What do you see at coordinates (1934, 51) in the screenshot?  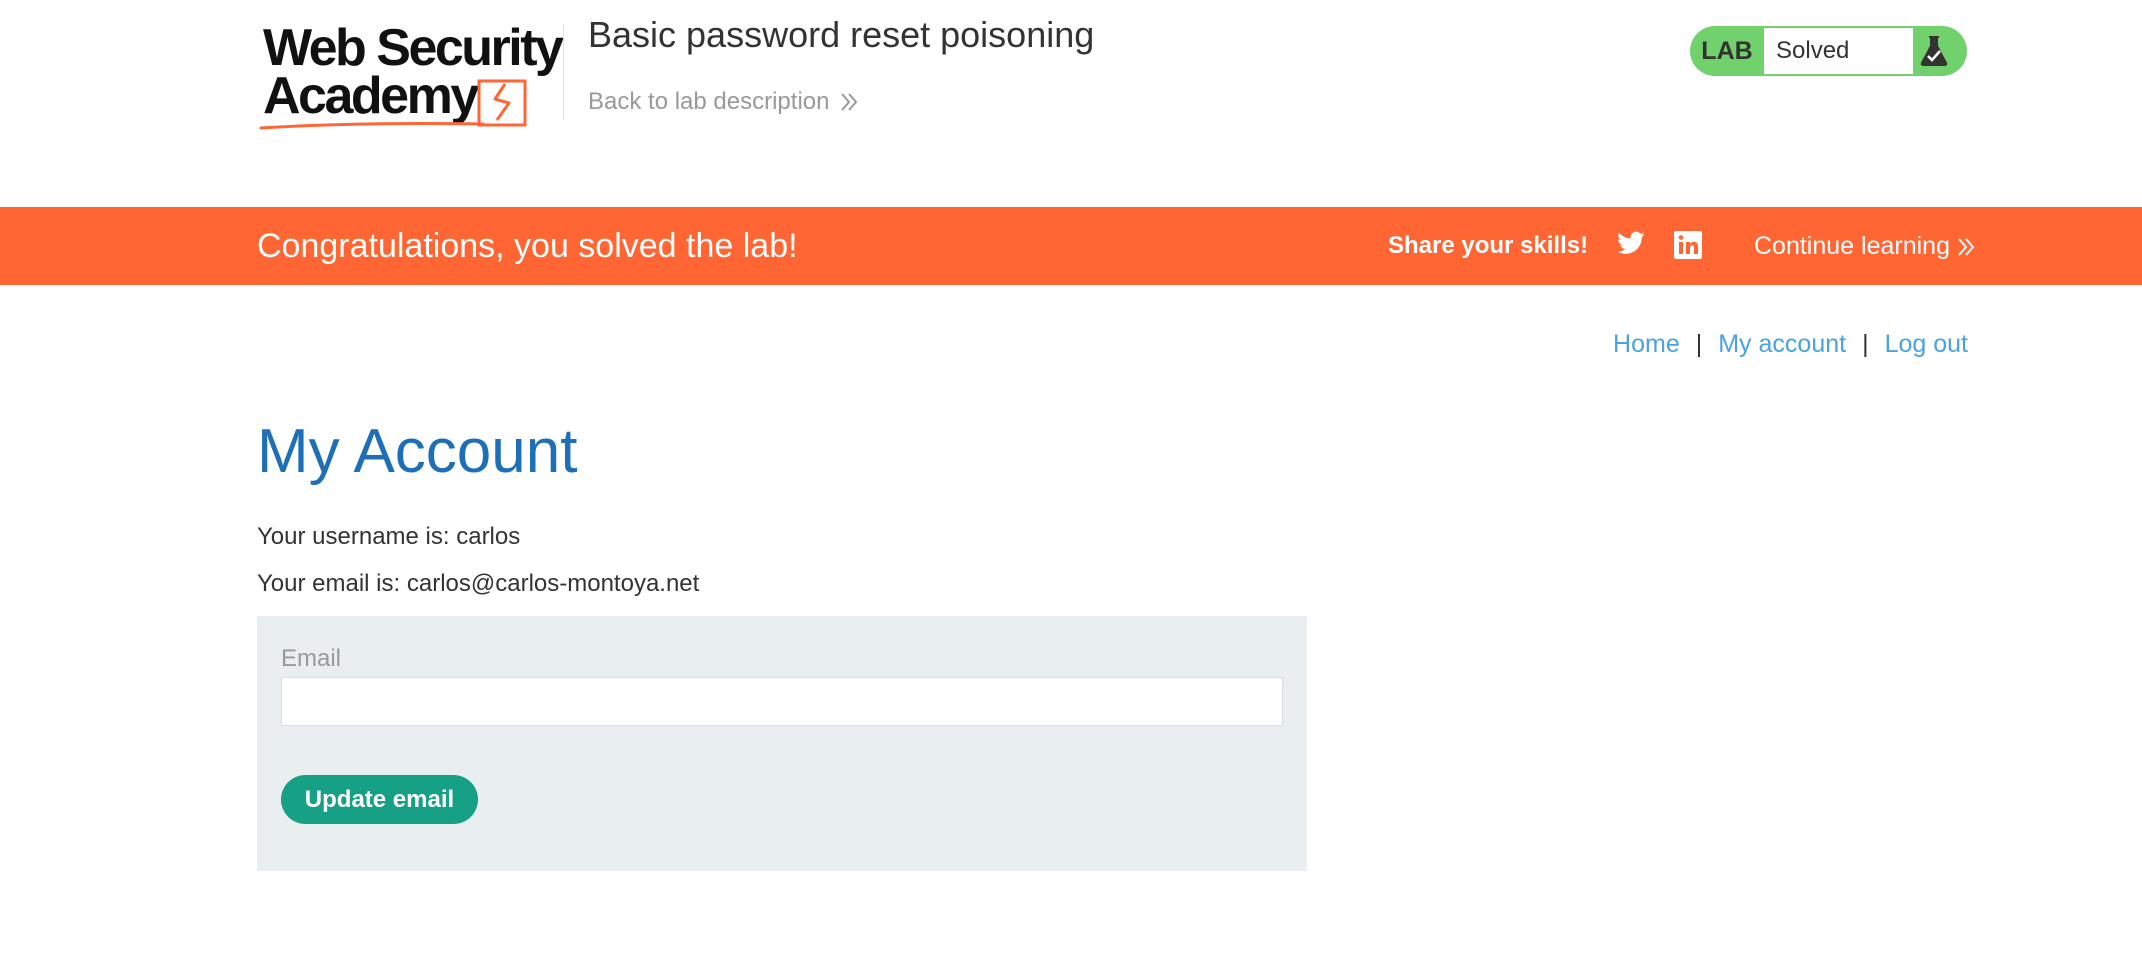 I see `flask-icon` at bounding box center [1934, 51].